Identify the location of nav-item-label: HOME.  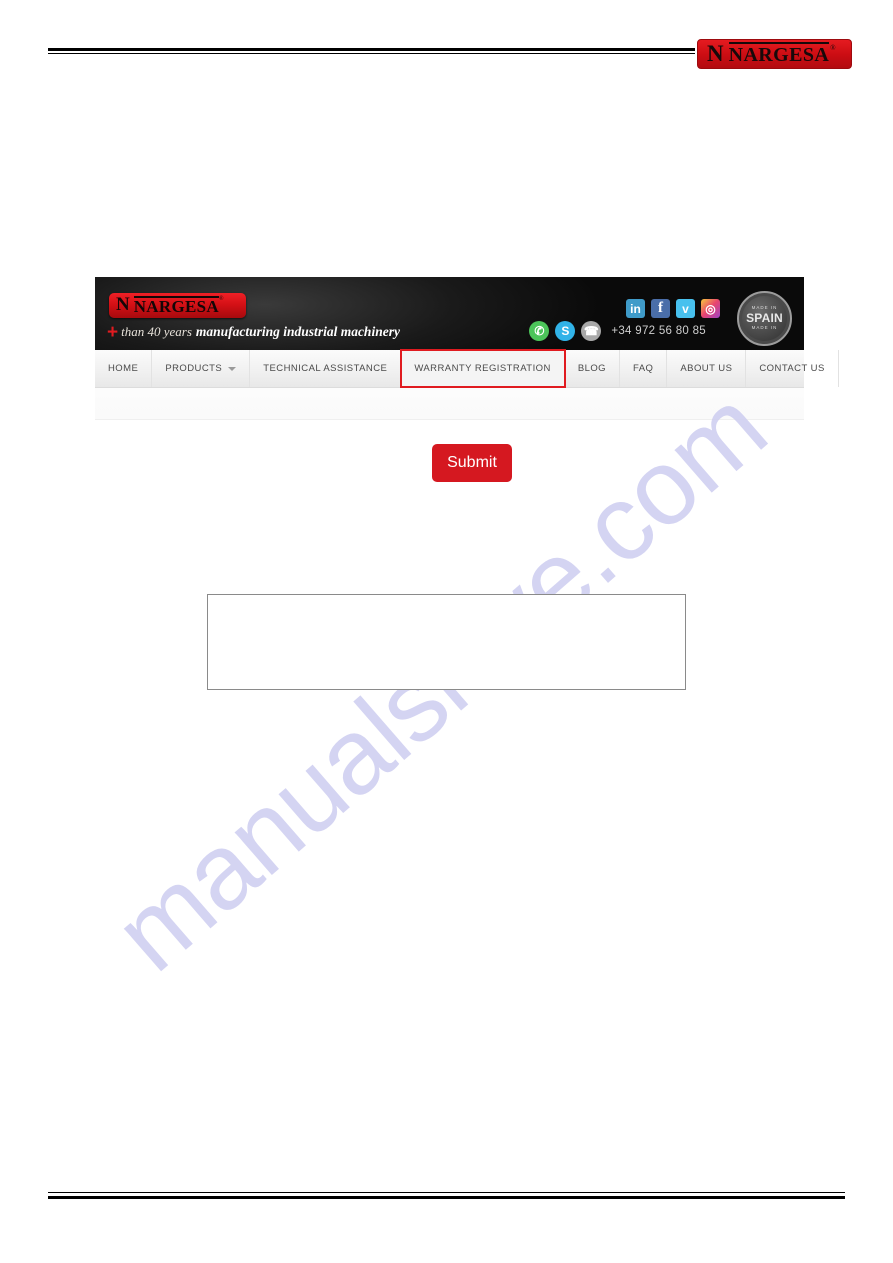
(123, 368).